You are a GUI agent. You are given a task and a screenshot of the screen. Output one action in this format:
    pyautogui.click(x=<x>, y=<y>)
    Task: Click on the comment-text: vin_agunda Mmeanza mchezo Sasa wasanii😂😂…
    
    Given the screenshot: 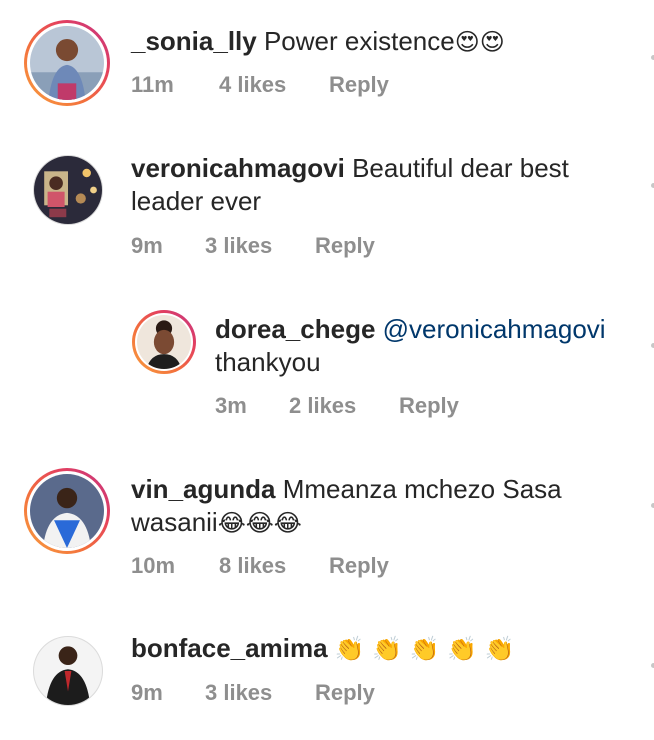 What is the action you would take?
    pyautogui.click(x=376, y=506)
    